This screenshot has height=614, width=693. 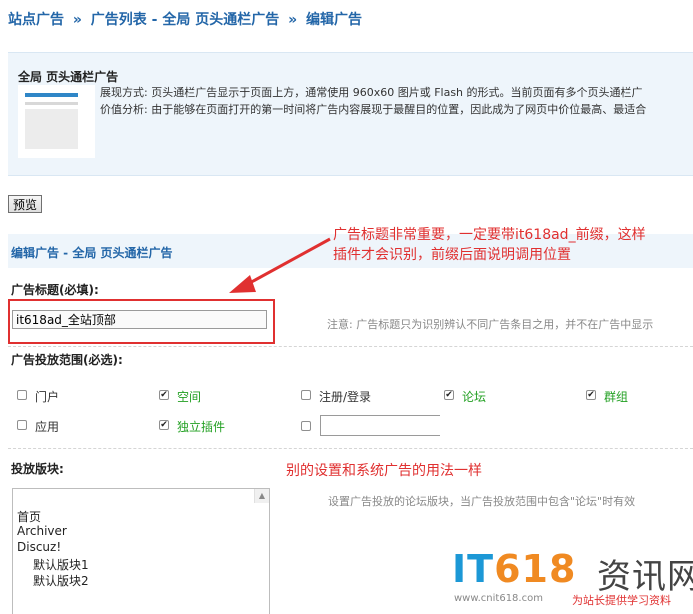 I want to click on scope-space-label: 空间, so click(x=189, y=397).